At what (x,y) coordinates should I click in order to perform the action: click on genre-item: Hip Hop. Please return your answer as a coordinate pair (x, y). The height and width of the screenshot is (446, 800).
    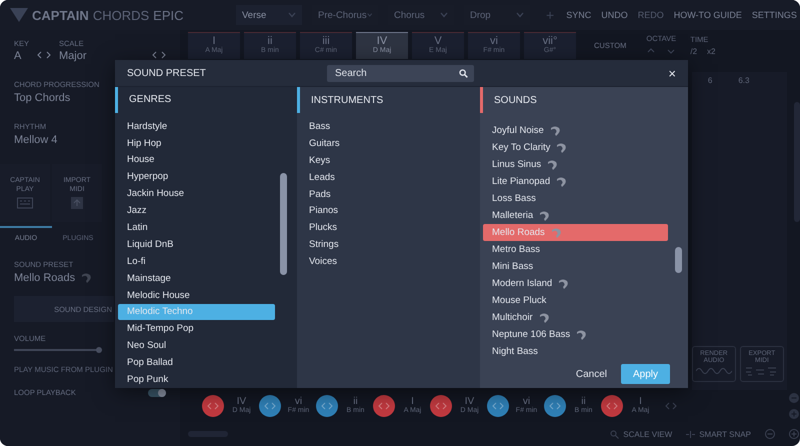
    Looking at the image, I should click on (196, 143).